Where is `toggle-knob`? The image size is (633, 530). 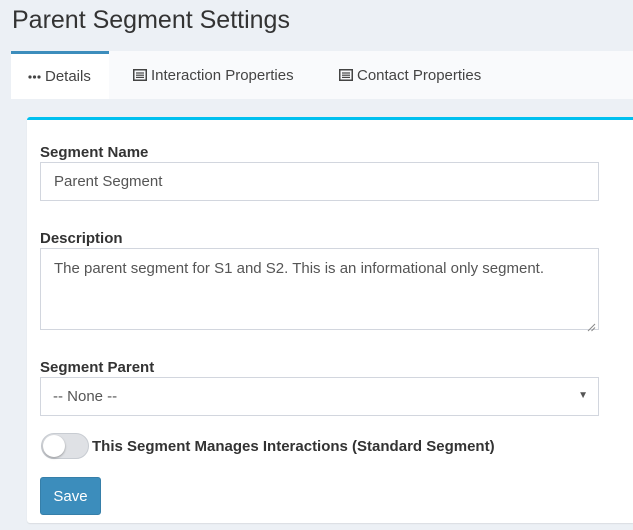 toggle-knob is located at coordinates (54, 446).